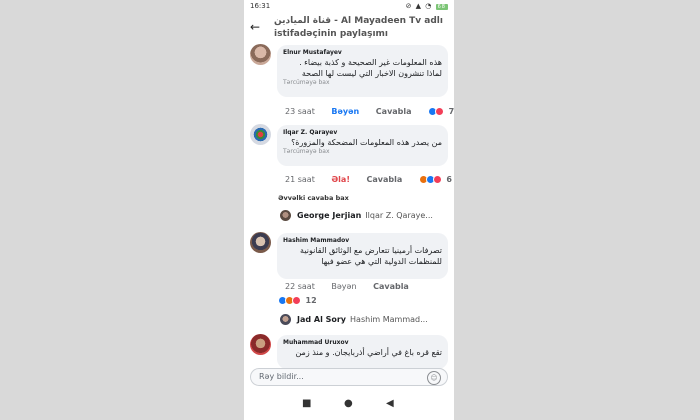 The height and width of the screenshot is (420, 700). What do you see at coordinates (371, 73) in the screenshot?
I see `comment-text-line: لماذا تنشرون الاخبار التي ليست لها الصحة` at bounding box center [371, 73].